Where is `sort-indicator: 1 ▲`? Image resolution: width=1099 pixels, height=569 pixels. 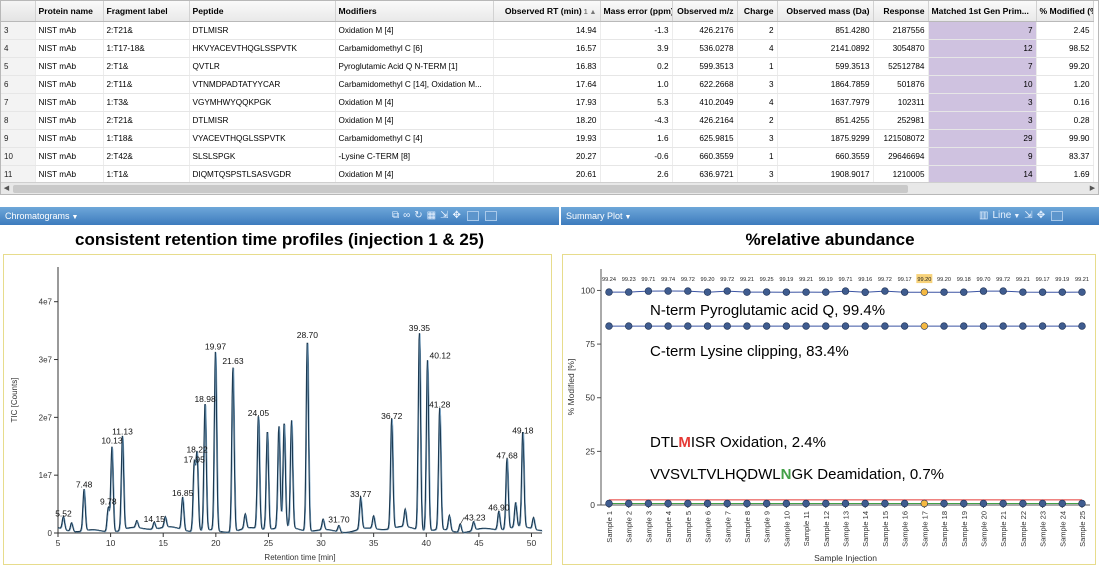
sort-indicator: 1 ▲ is located at coordinates (590, 12).